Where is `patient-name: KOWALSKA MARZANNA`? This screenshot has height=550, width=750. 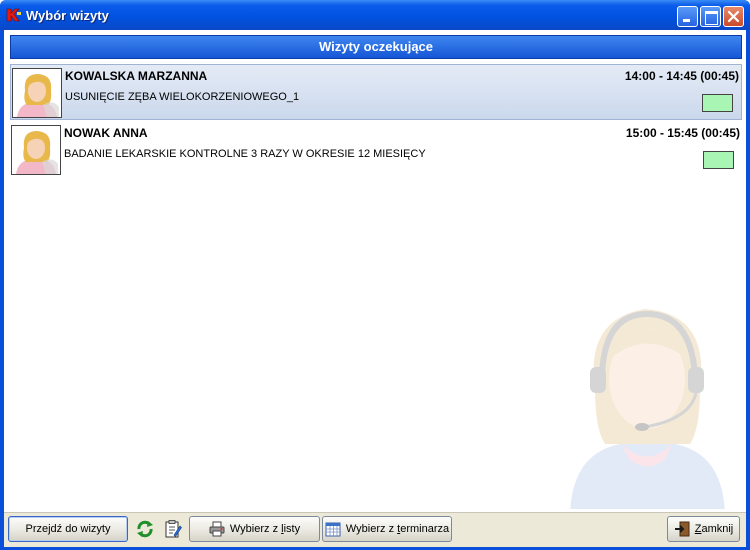 patient-name: KOWALSKA MARZANNA is located at coordinates (136, 76).